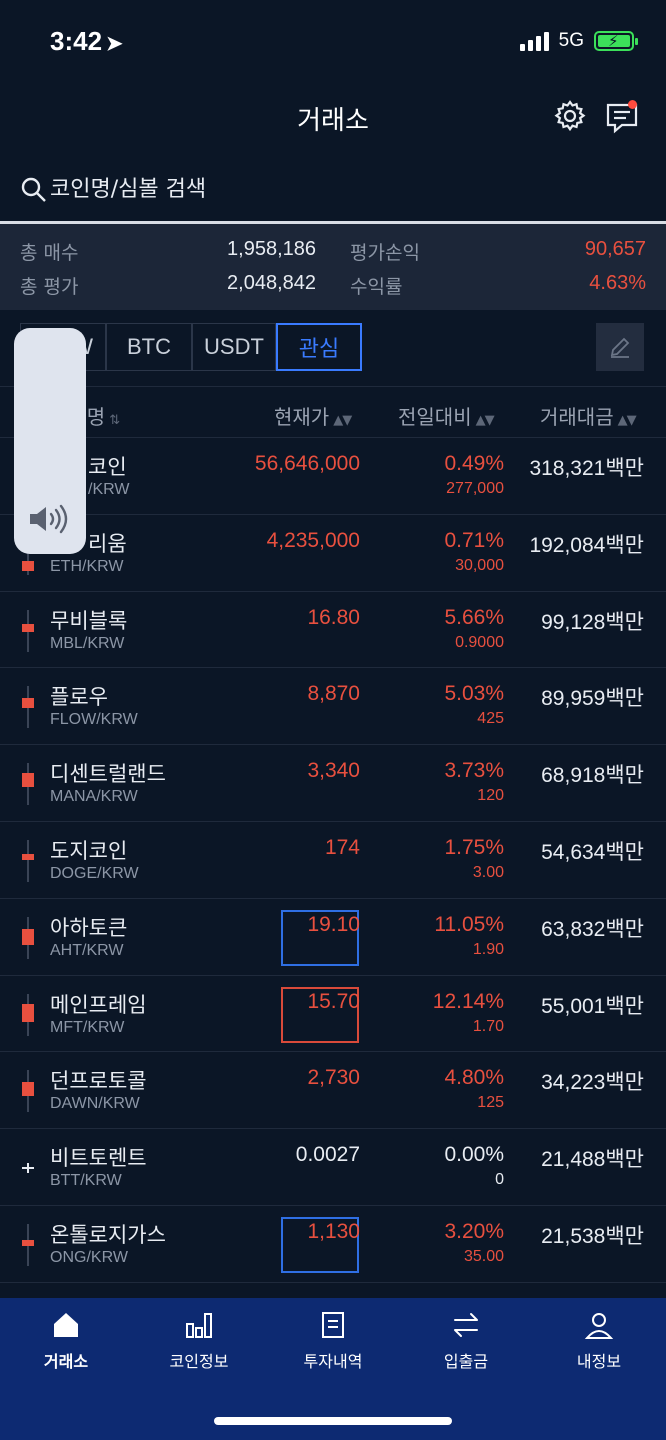 Image resolution: width=666 pixels, height=1440 pixels. What do you see at coordinates (89, 850) in the screenshot?
I see `coin-name: 도지코인` at bounding box center [89, 850].